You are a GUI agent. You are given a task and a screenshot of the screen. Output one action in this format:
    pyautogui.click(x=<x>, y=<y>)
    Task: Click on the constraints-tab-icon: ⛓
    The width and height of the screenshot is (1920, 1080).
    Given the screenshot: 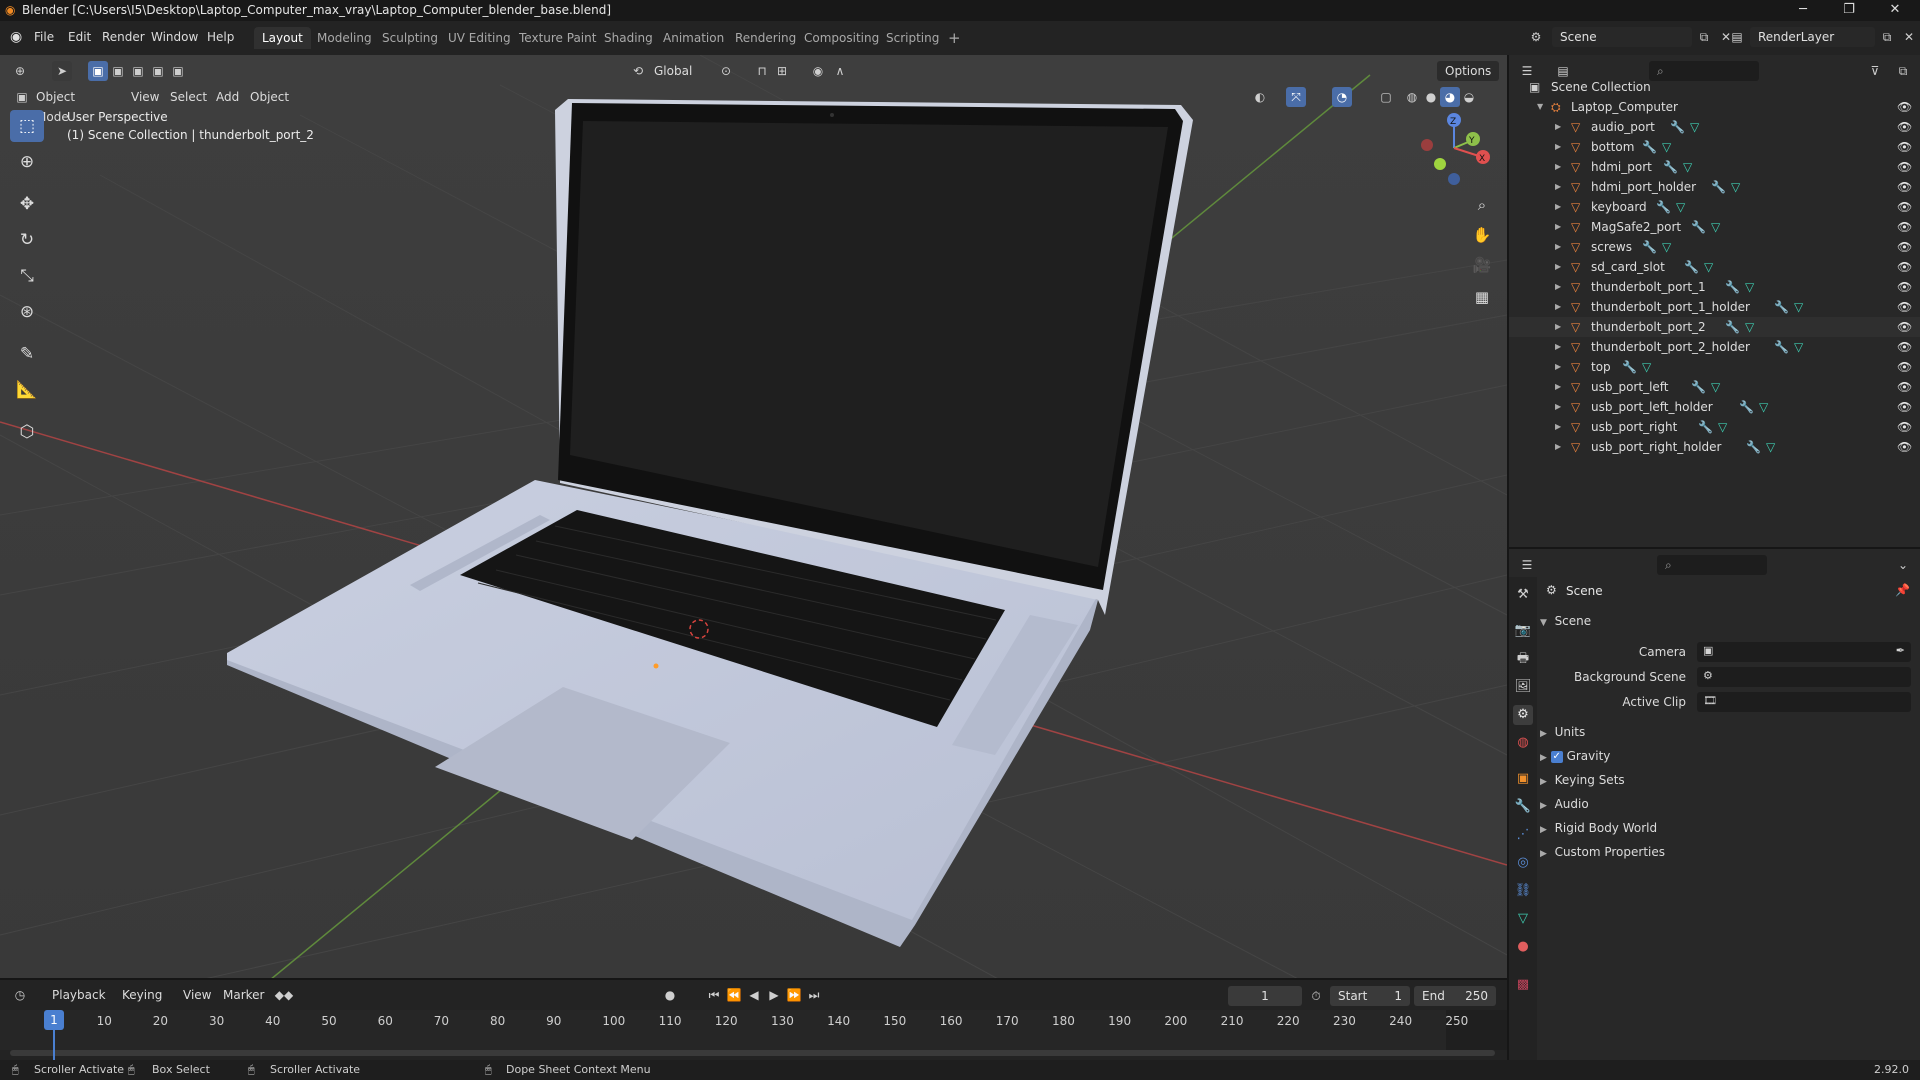 What is the action you would take?
    pyautogui.click(x=1523, y=891)
    